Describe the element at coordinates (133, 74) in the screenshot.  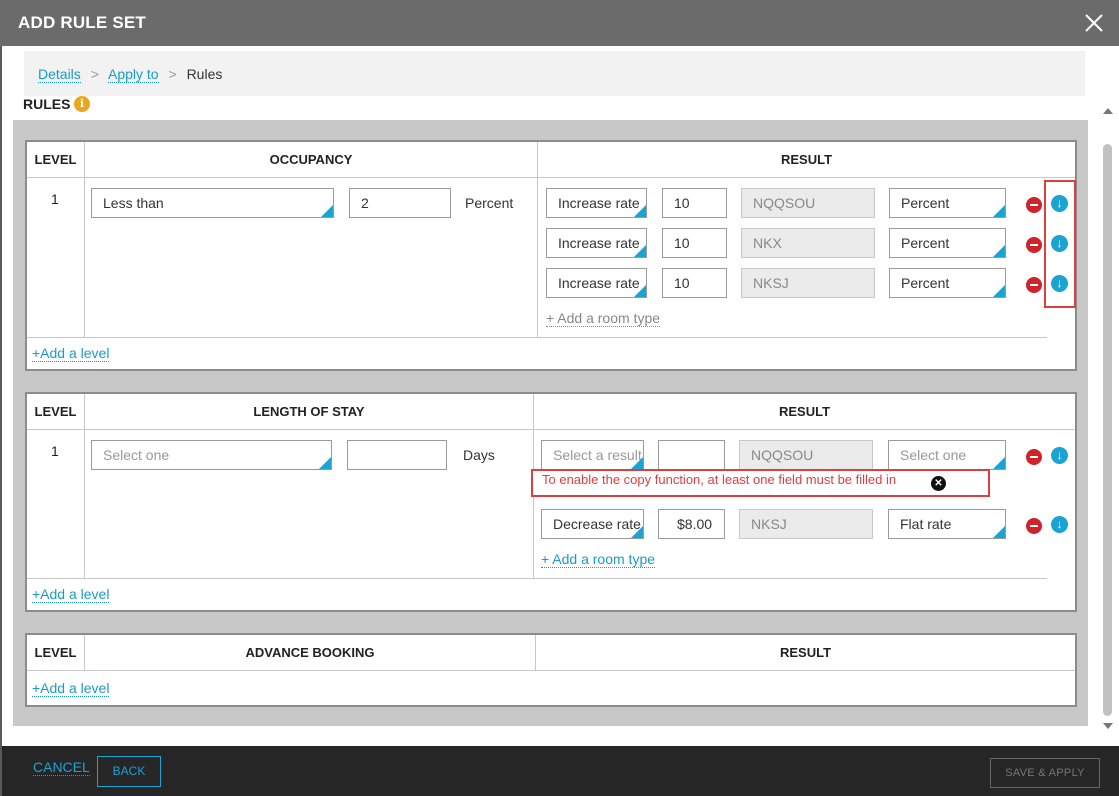
I see `breadcrumb-apply-to: Apply to` at that location.